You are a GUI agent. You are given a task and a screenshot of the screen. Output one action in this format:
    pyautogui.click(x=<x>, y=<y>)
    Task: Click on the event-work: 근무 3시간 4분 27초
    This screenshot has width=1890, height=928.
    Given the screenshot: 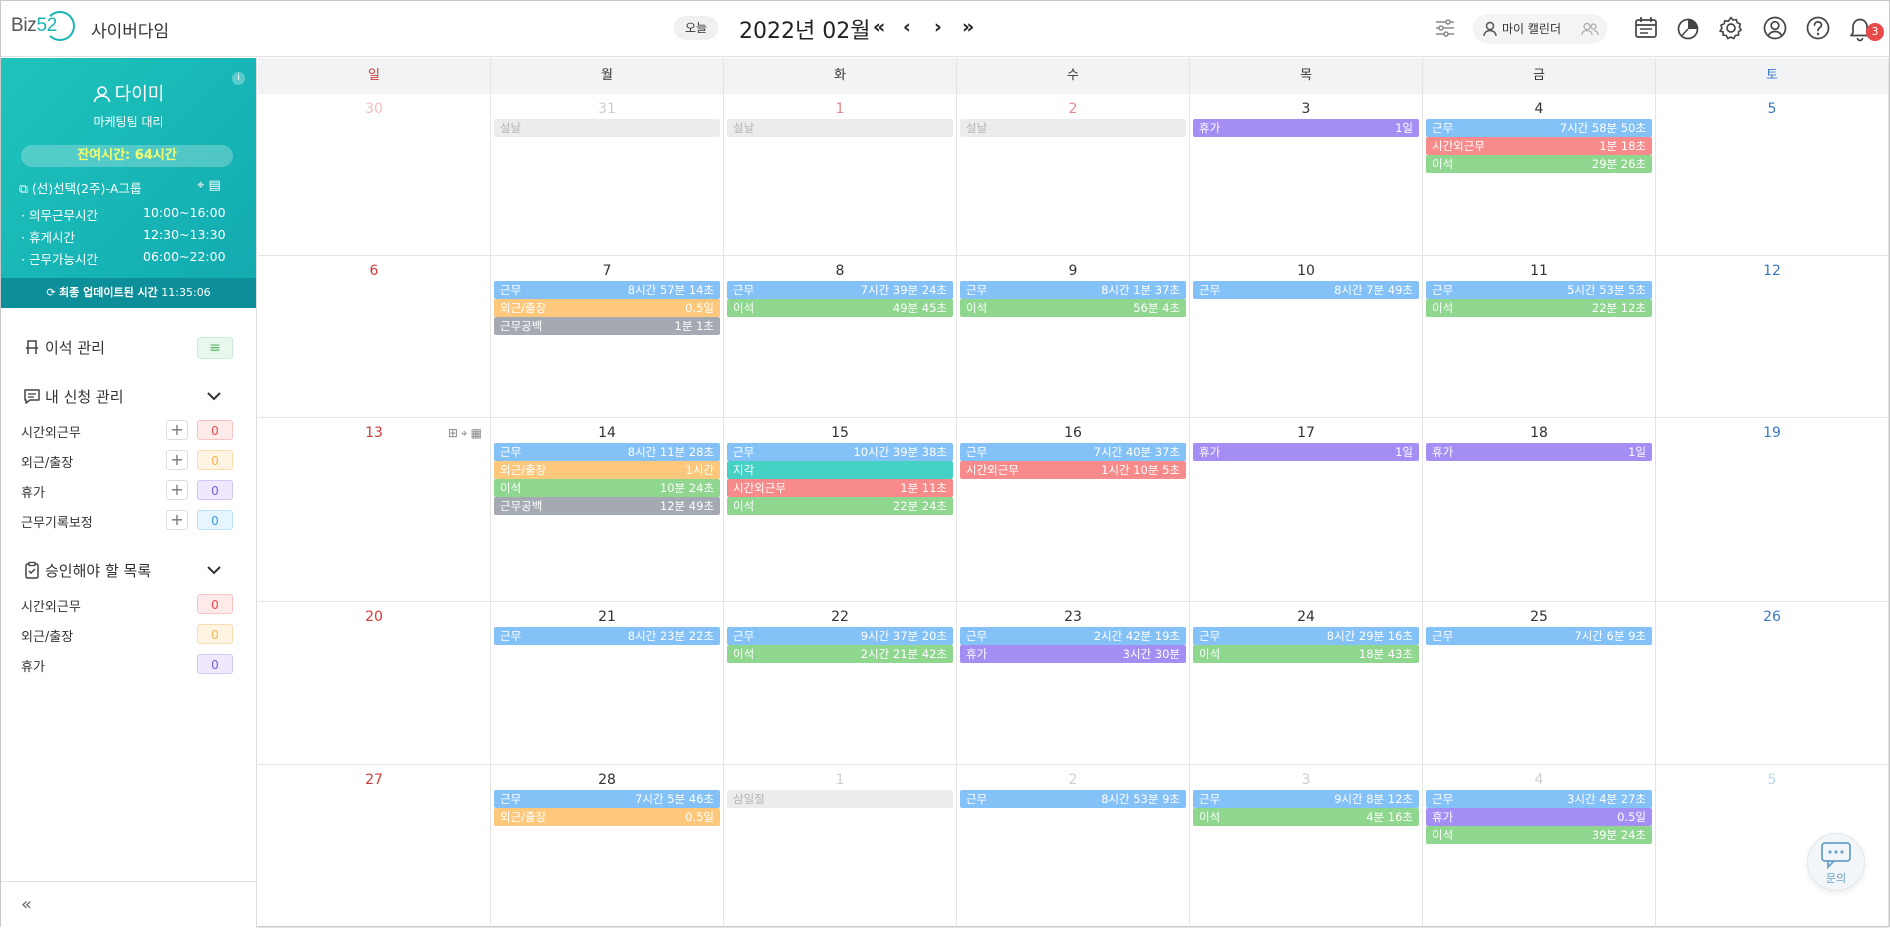 What is the action you would take?
    pyautogui.click(x=1539, y=799)
    